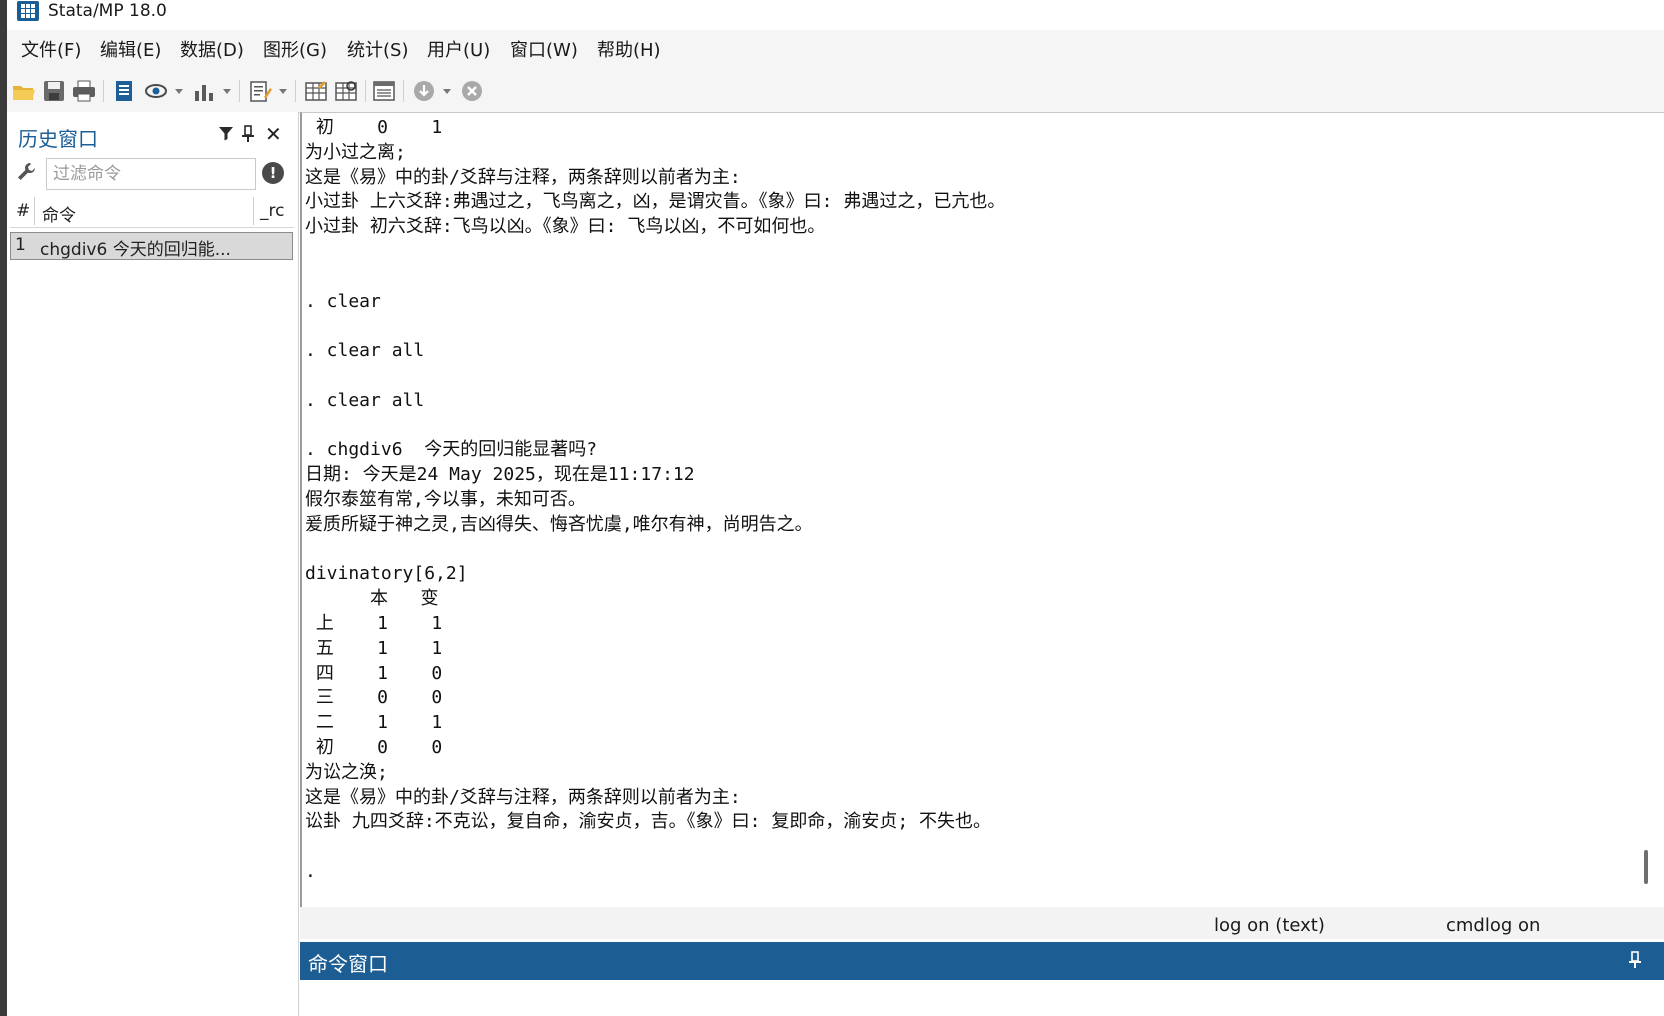  What do you see at coordinates (130, 51) in the screenshot?
I see `menu-edit: 编辑(E)` at bounding box center [130, 51].